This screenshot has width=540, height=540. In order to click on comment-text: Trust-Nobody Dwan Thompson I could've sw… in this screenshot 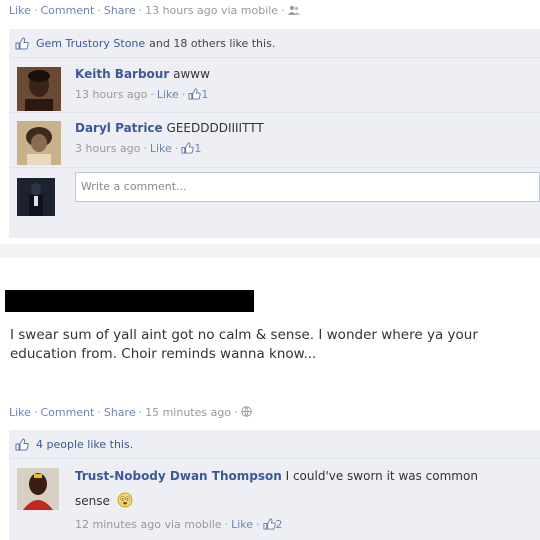, I will do `click(276, 476)`.